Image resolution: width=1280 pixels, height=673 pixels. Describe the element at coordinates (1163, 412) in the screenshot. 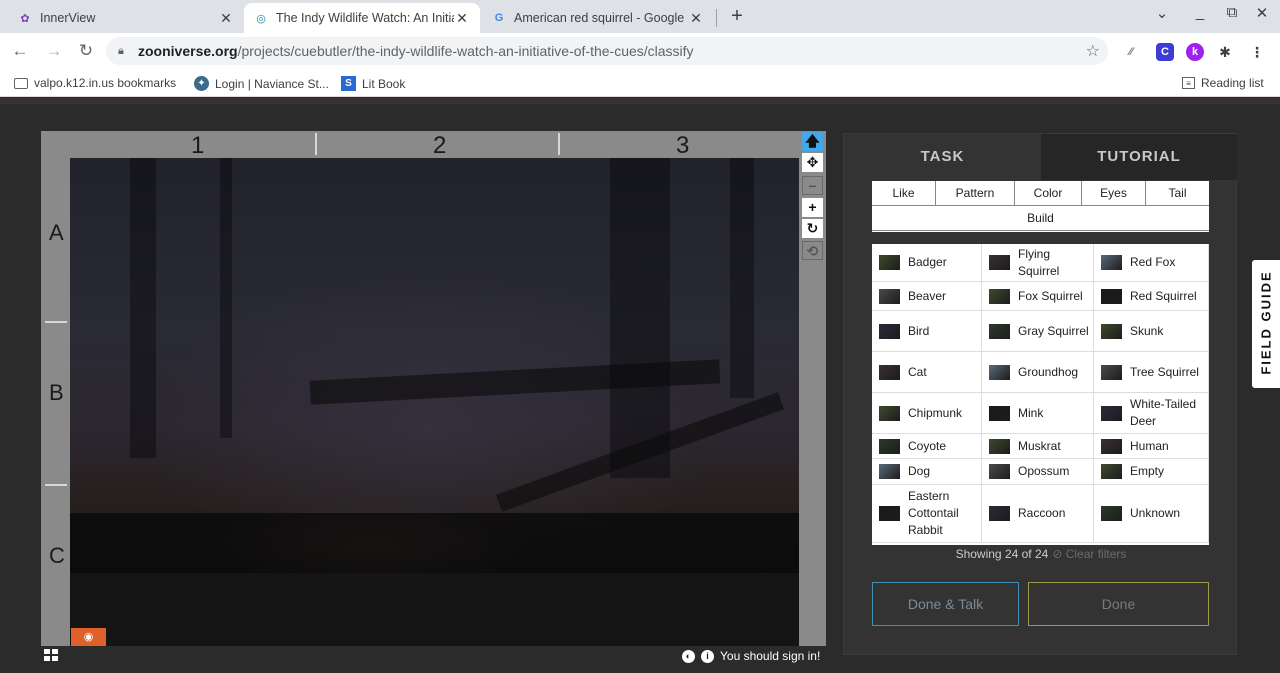

I see `species-name: White-Tailed Deer` at that location.